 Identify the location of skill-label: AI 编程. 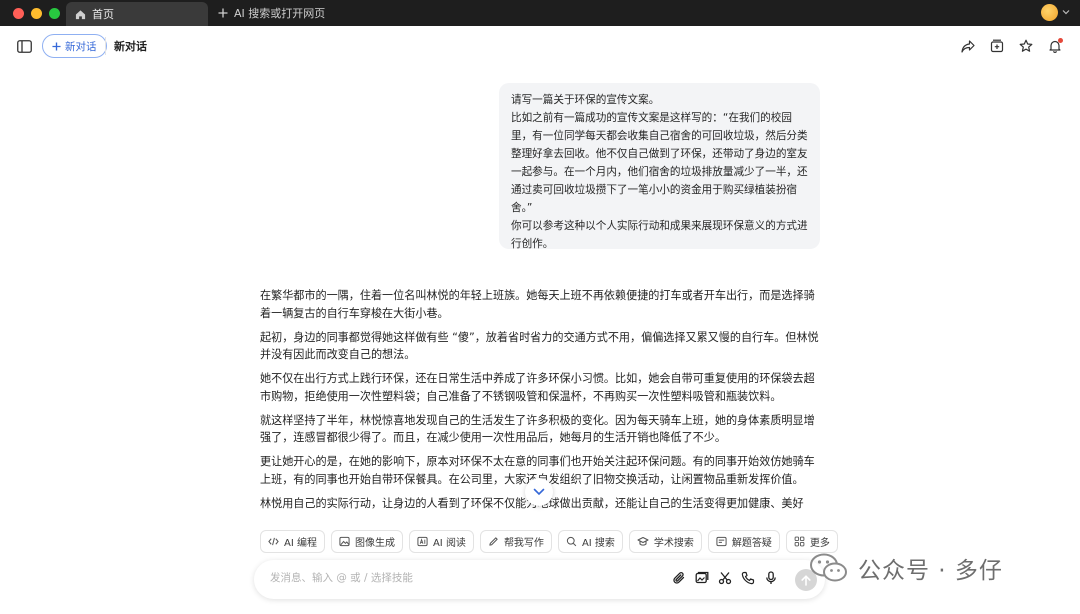
(300, 543).